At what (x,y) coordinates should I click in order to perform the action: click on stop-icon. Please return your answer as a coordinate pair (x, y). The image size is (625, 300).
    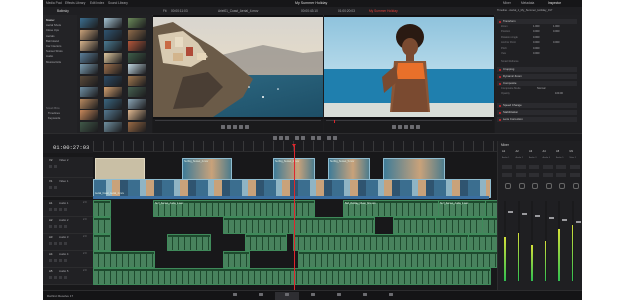
    Looking at the image, I should click on (235, 127).